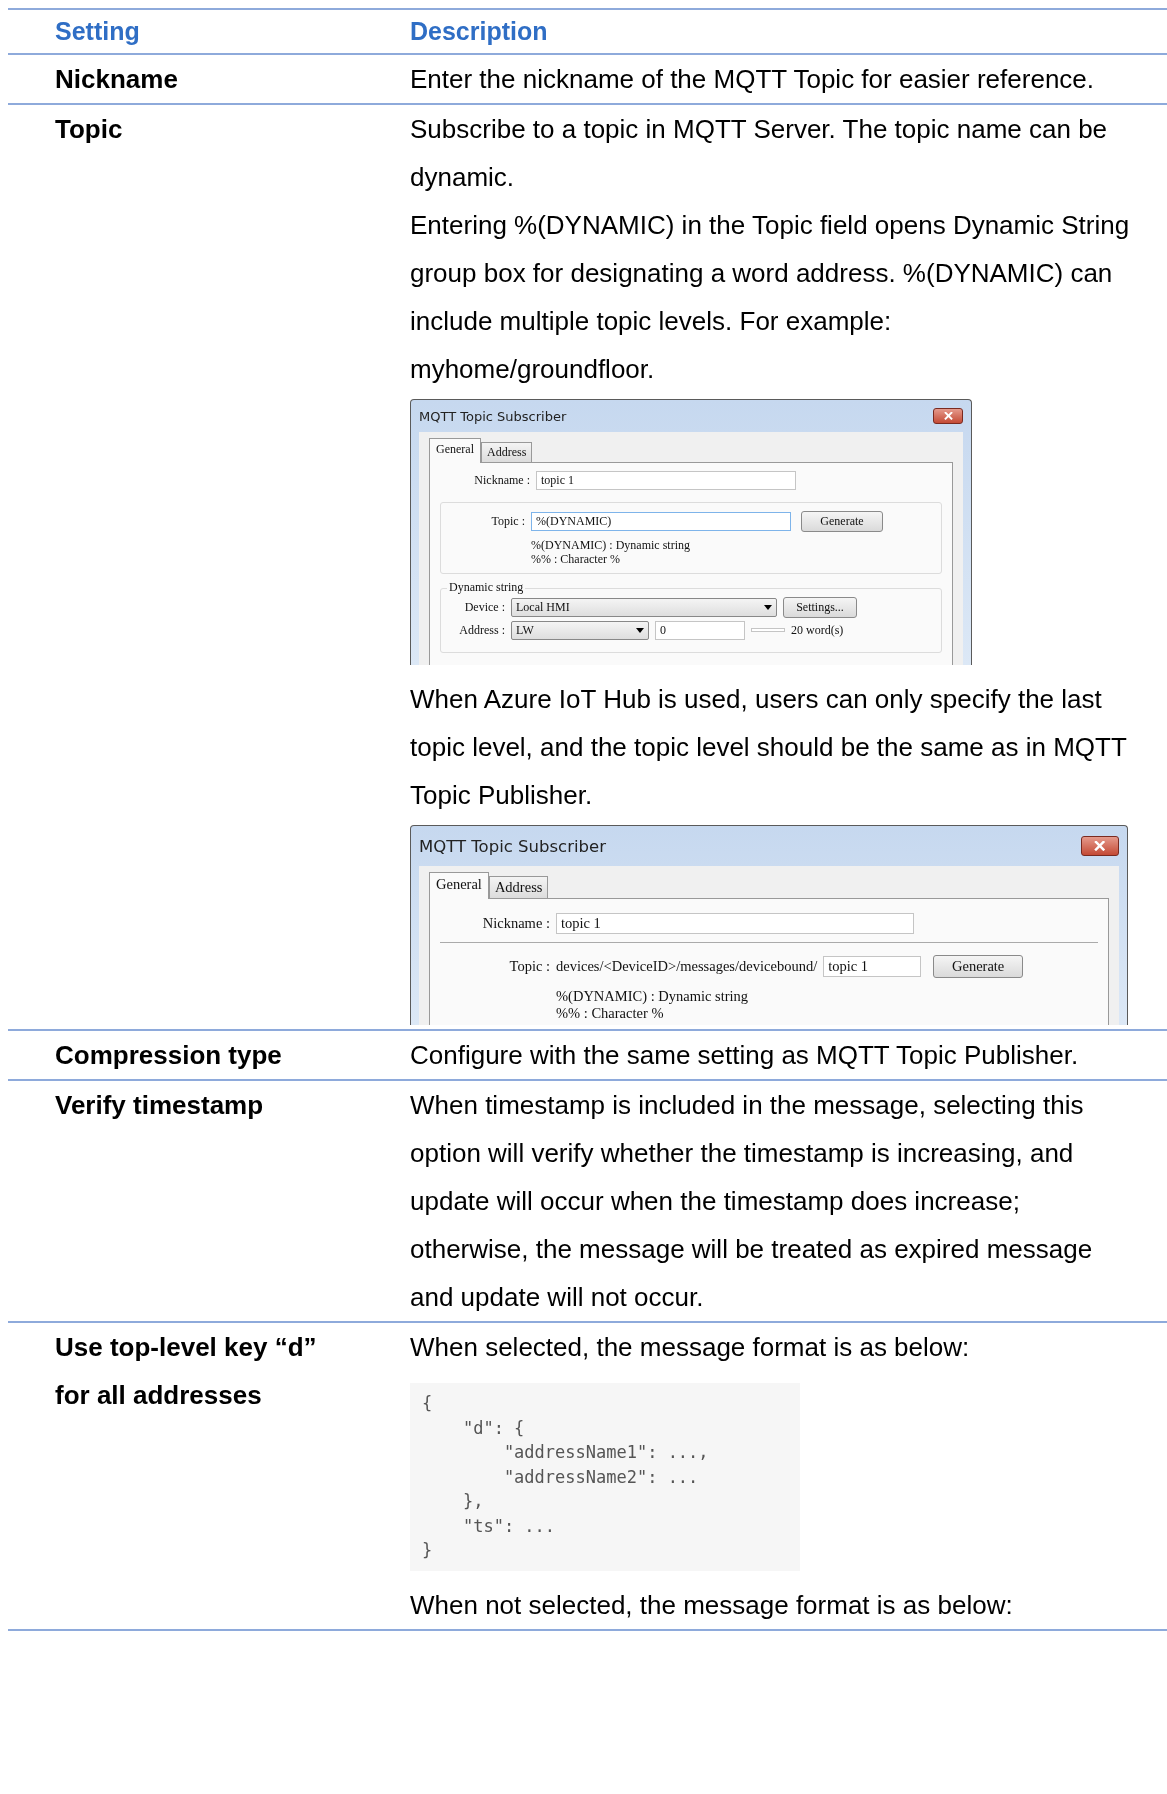 This screenshot has width=1167, height=1794. What do you see at coordinates (744, 1055) in the screenshot?
I see `description-text: Configure with the same setting as MQTT Topic Publisher.` at bounding box center [744, 1055].